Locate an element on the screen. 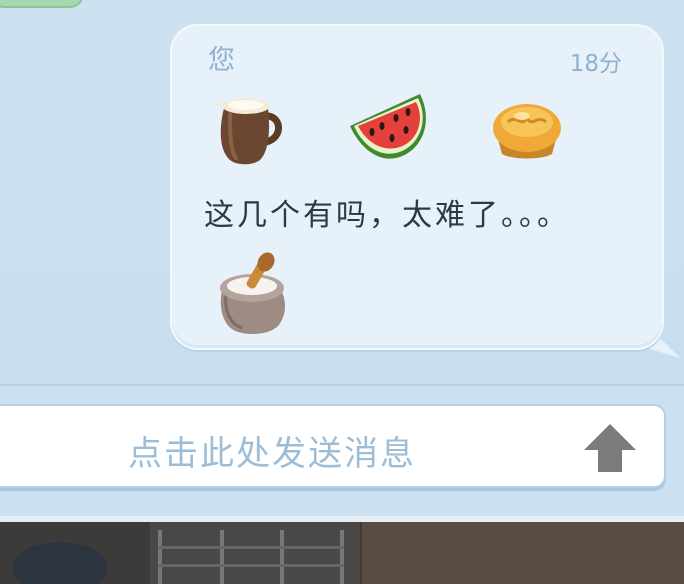 This screenshot has height=584, width=684. message-text: 这几个有吗，太难了。。。 is located at coordinates (387, 215).